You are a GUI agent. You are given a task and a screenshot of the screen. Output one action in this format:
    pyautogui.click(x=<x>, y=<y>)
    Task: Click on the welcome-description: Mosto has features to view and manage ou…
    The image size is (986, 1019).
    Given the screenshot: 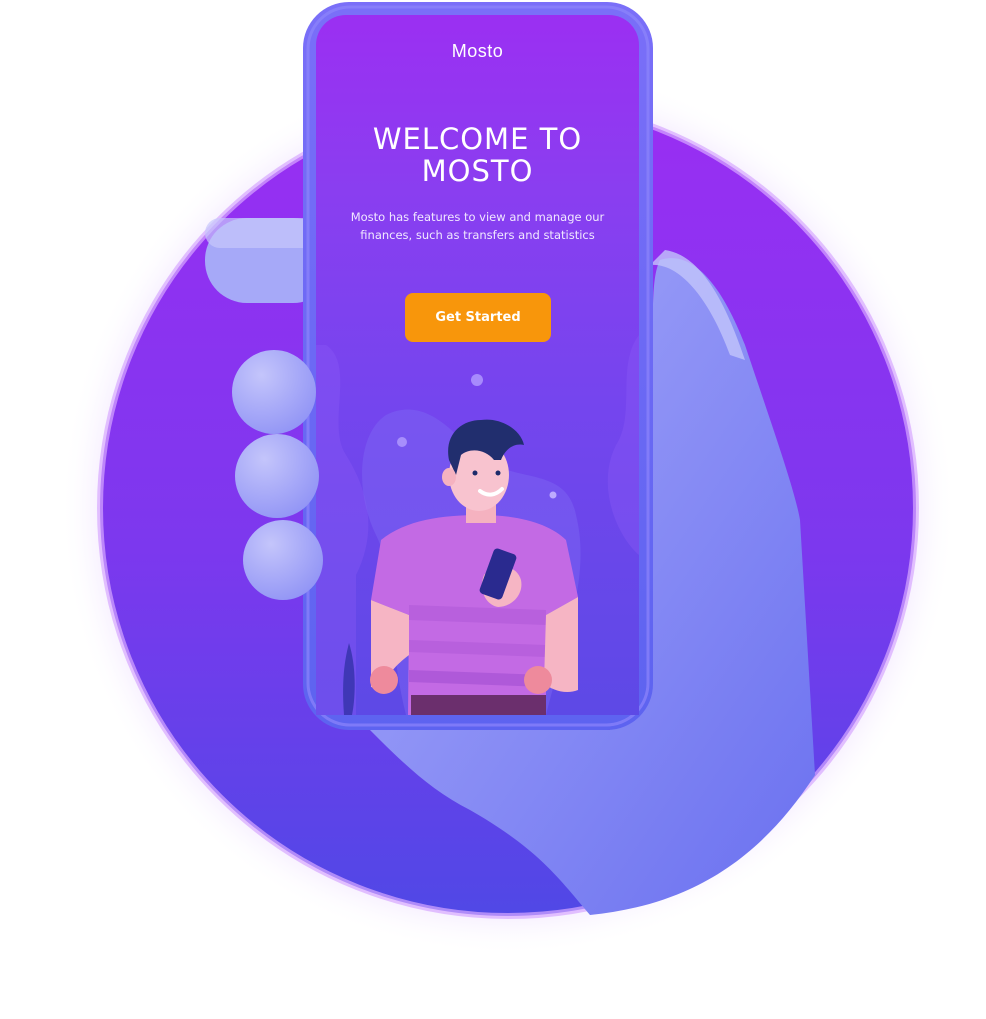 What is the action you would take?
    pyautogui.click(x=477, y=226)
    